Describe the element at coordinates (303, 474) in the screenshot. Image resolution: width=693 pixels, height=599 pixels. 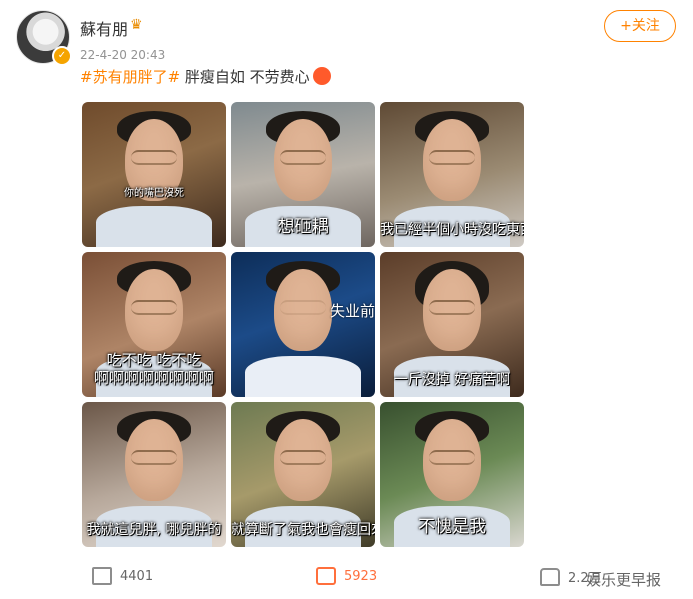
I see `image-8: 就算斷了氣我也會瘦回來的` at that location.